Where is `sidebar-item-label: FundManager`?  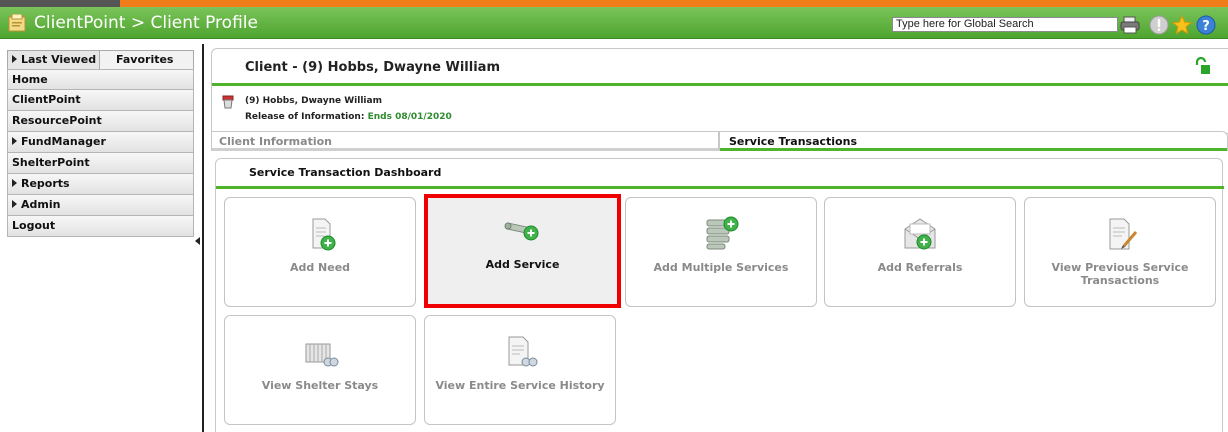 sidebar-item-label: FundManager is located at coordinates (63, 141).